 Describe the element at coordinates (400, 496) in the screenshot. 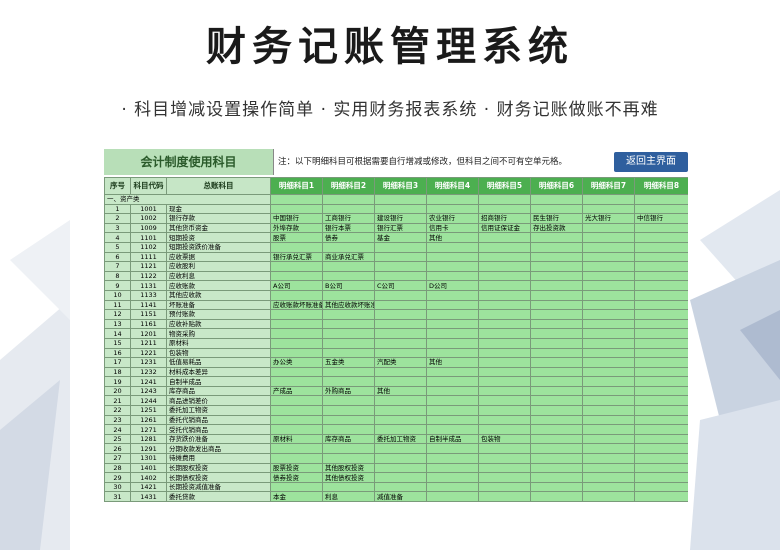

I see `detail-account-cell: 减值准备` at that location.